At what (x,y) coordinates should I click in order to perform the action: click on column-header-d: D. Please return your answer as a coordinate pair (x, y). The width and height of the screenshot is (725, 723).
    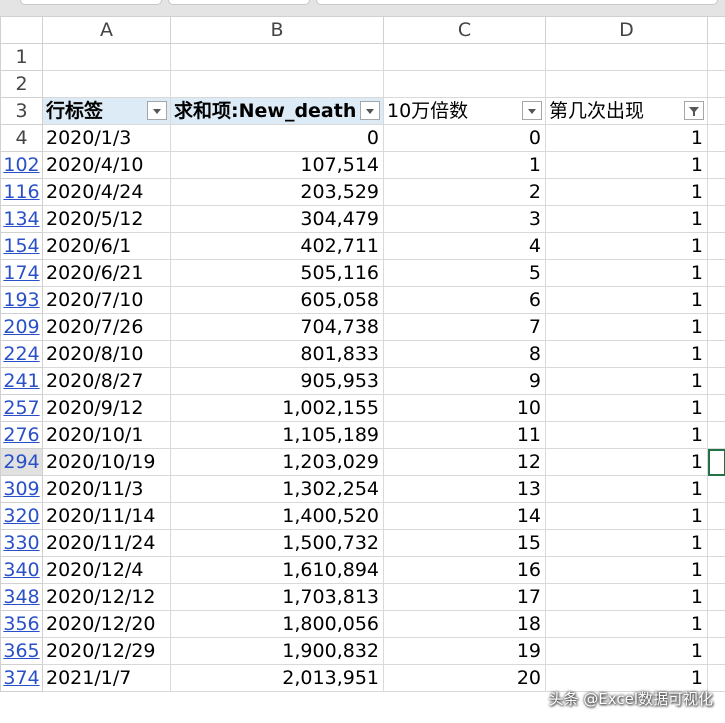
    Looking at the image, I should click on (626, 30).